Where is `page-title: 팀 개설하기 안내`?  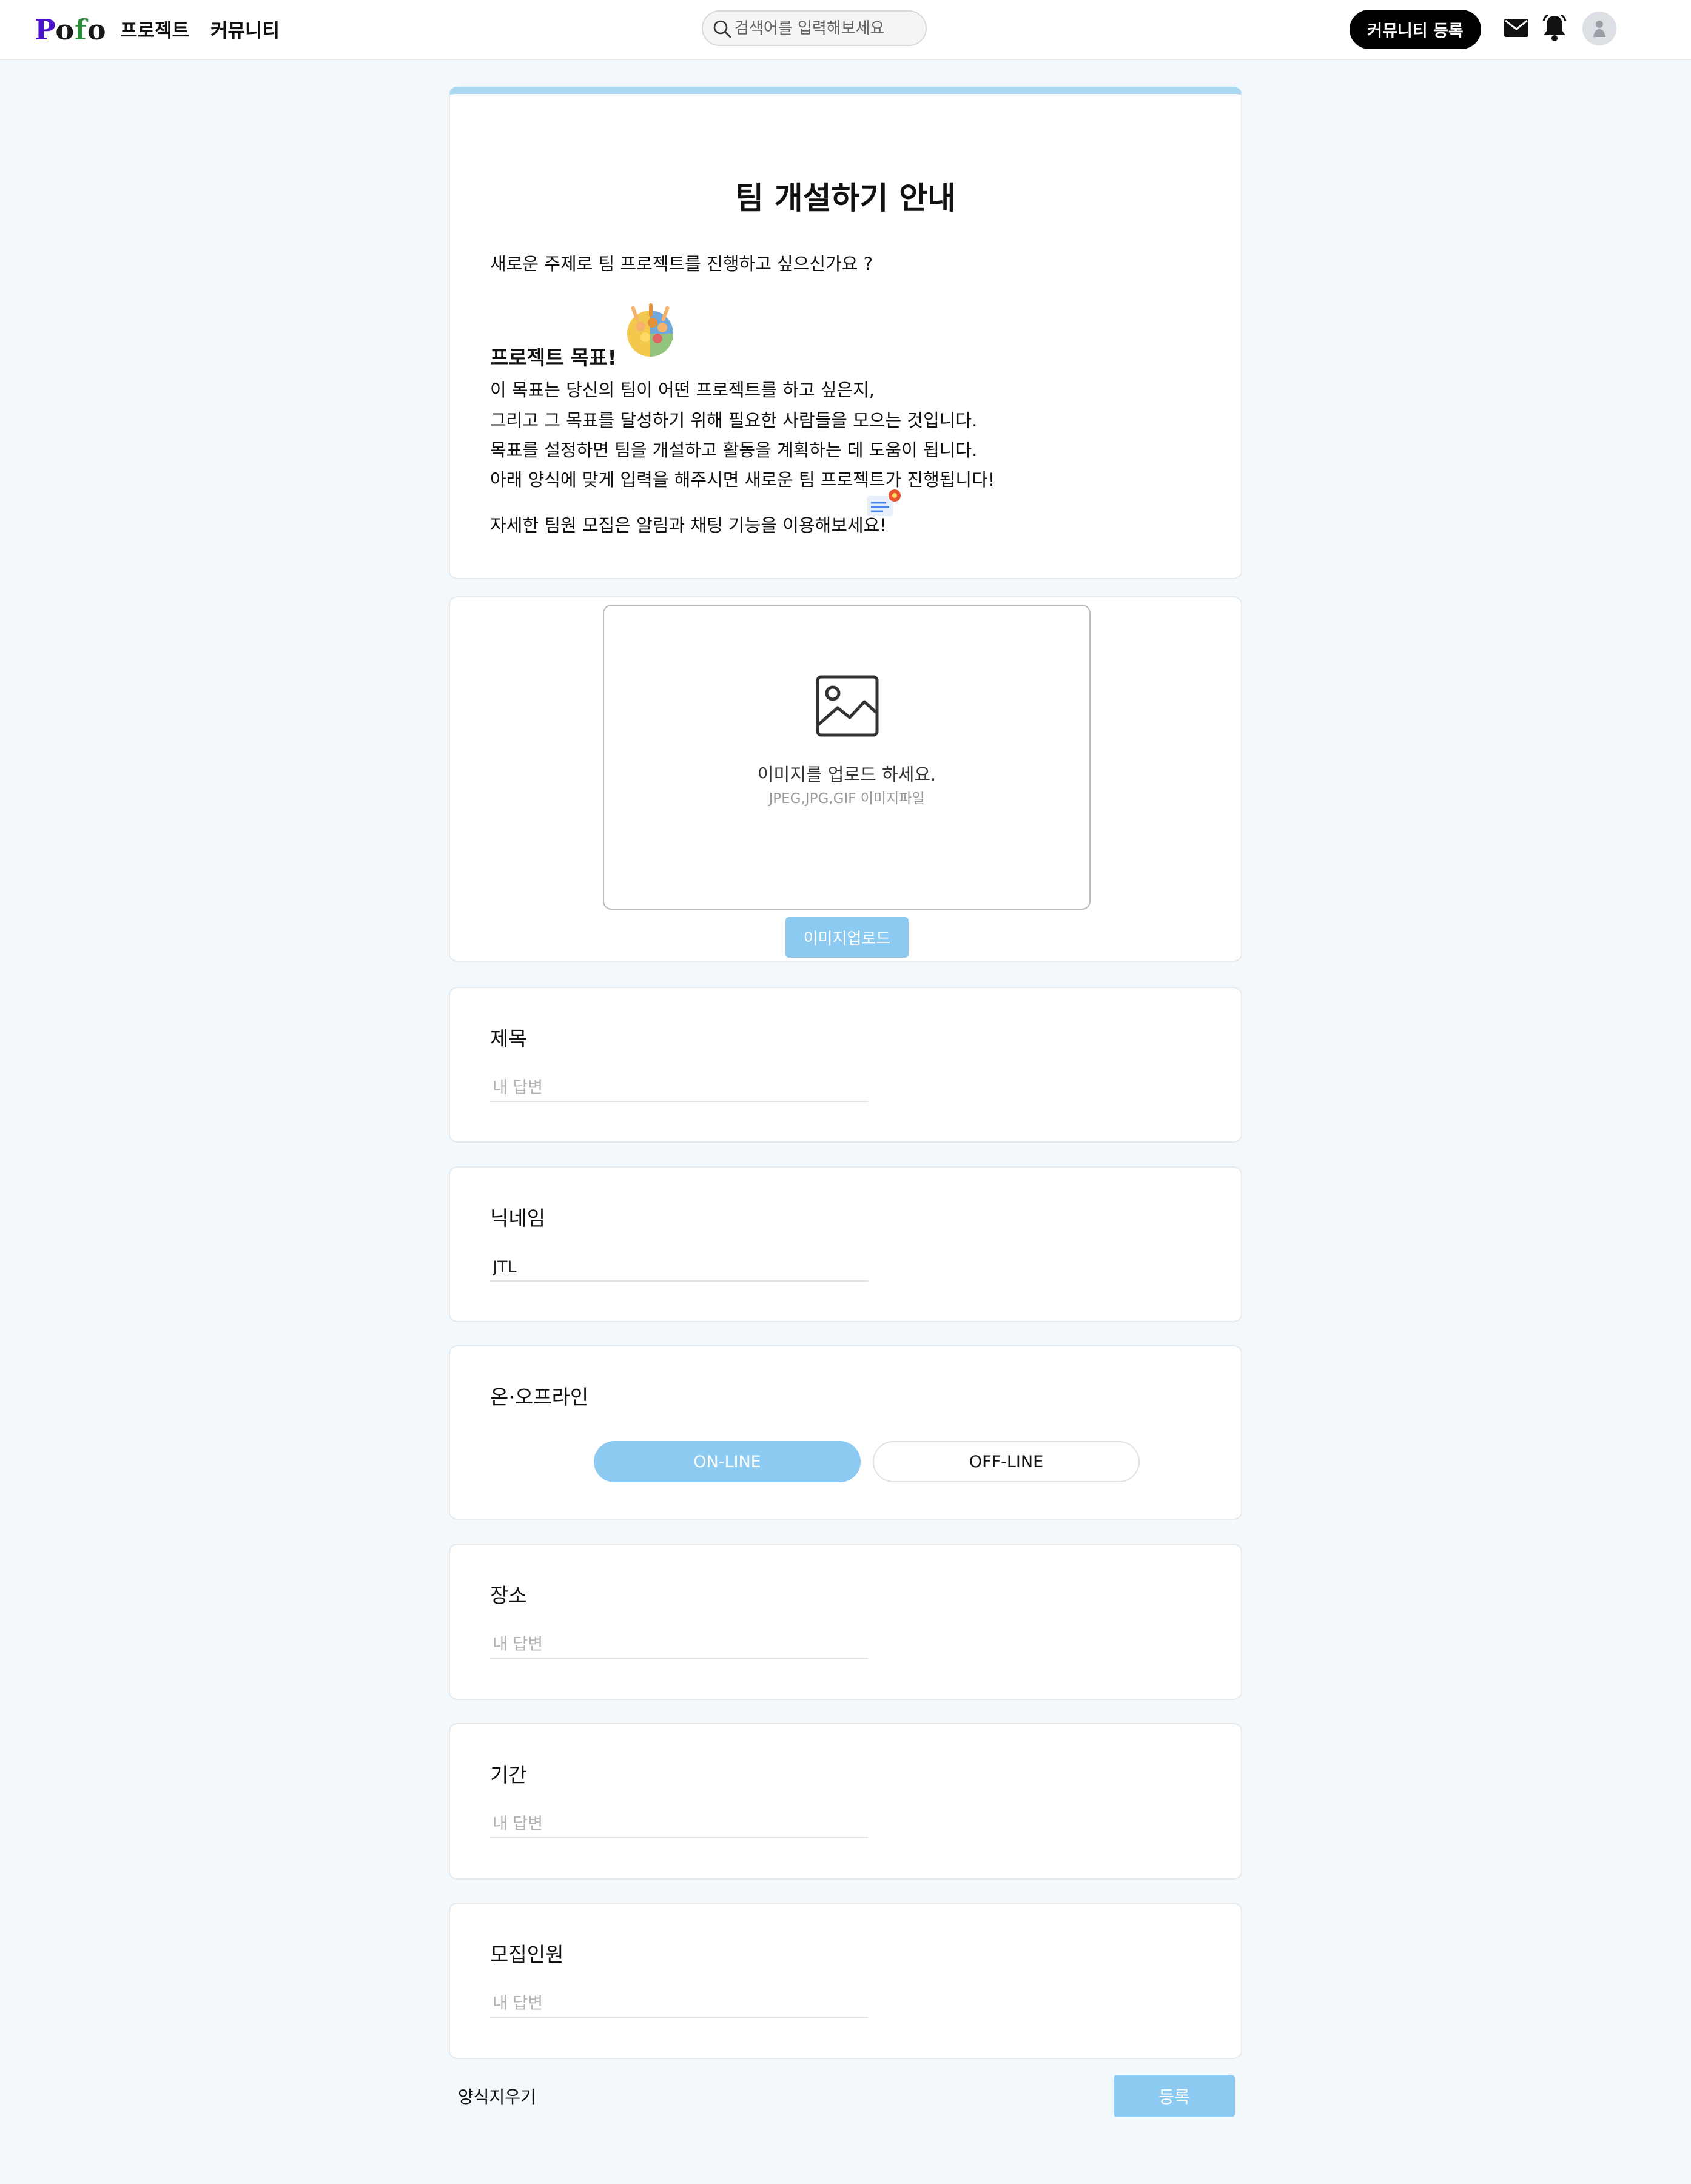
page-title: 팀 개설하기 안내 is located at coordinates (845, 199).